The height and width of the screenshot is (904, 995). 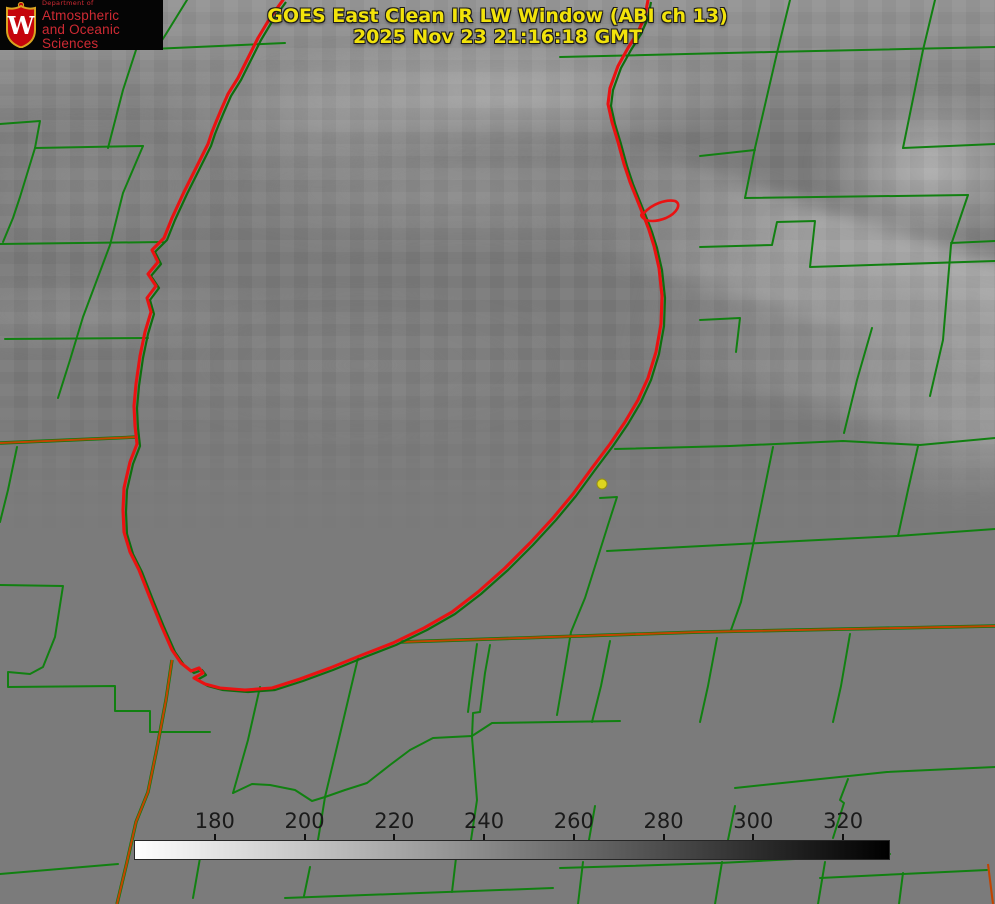 I want to click on title-line2: 2025 Nov 23 21:16:18 GMT, so click(x=497, y=37).